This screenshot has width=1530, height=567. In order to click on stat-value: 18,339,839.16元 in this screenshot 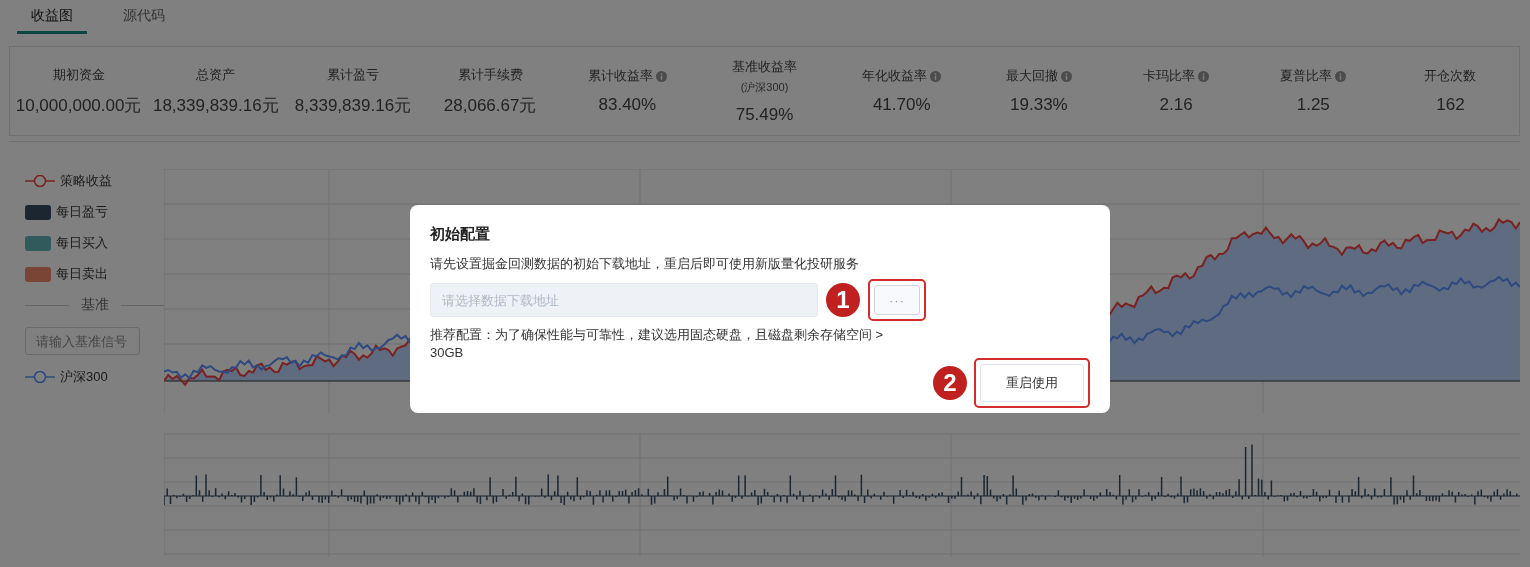, I will do `click(215, 105)`.